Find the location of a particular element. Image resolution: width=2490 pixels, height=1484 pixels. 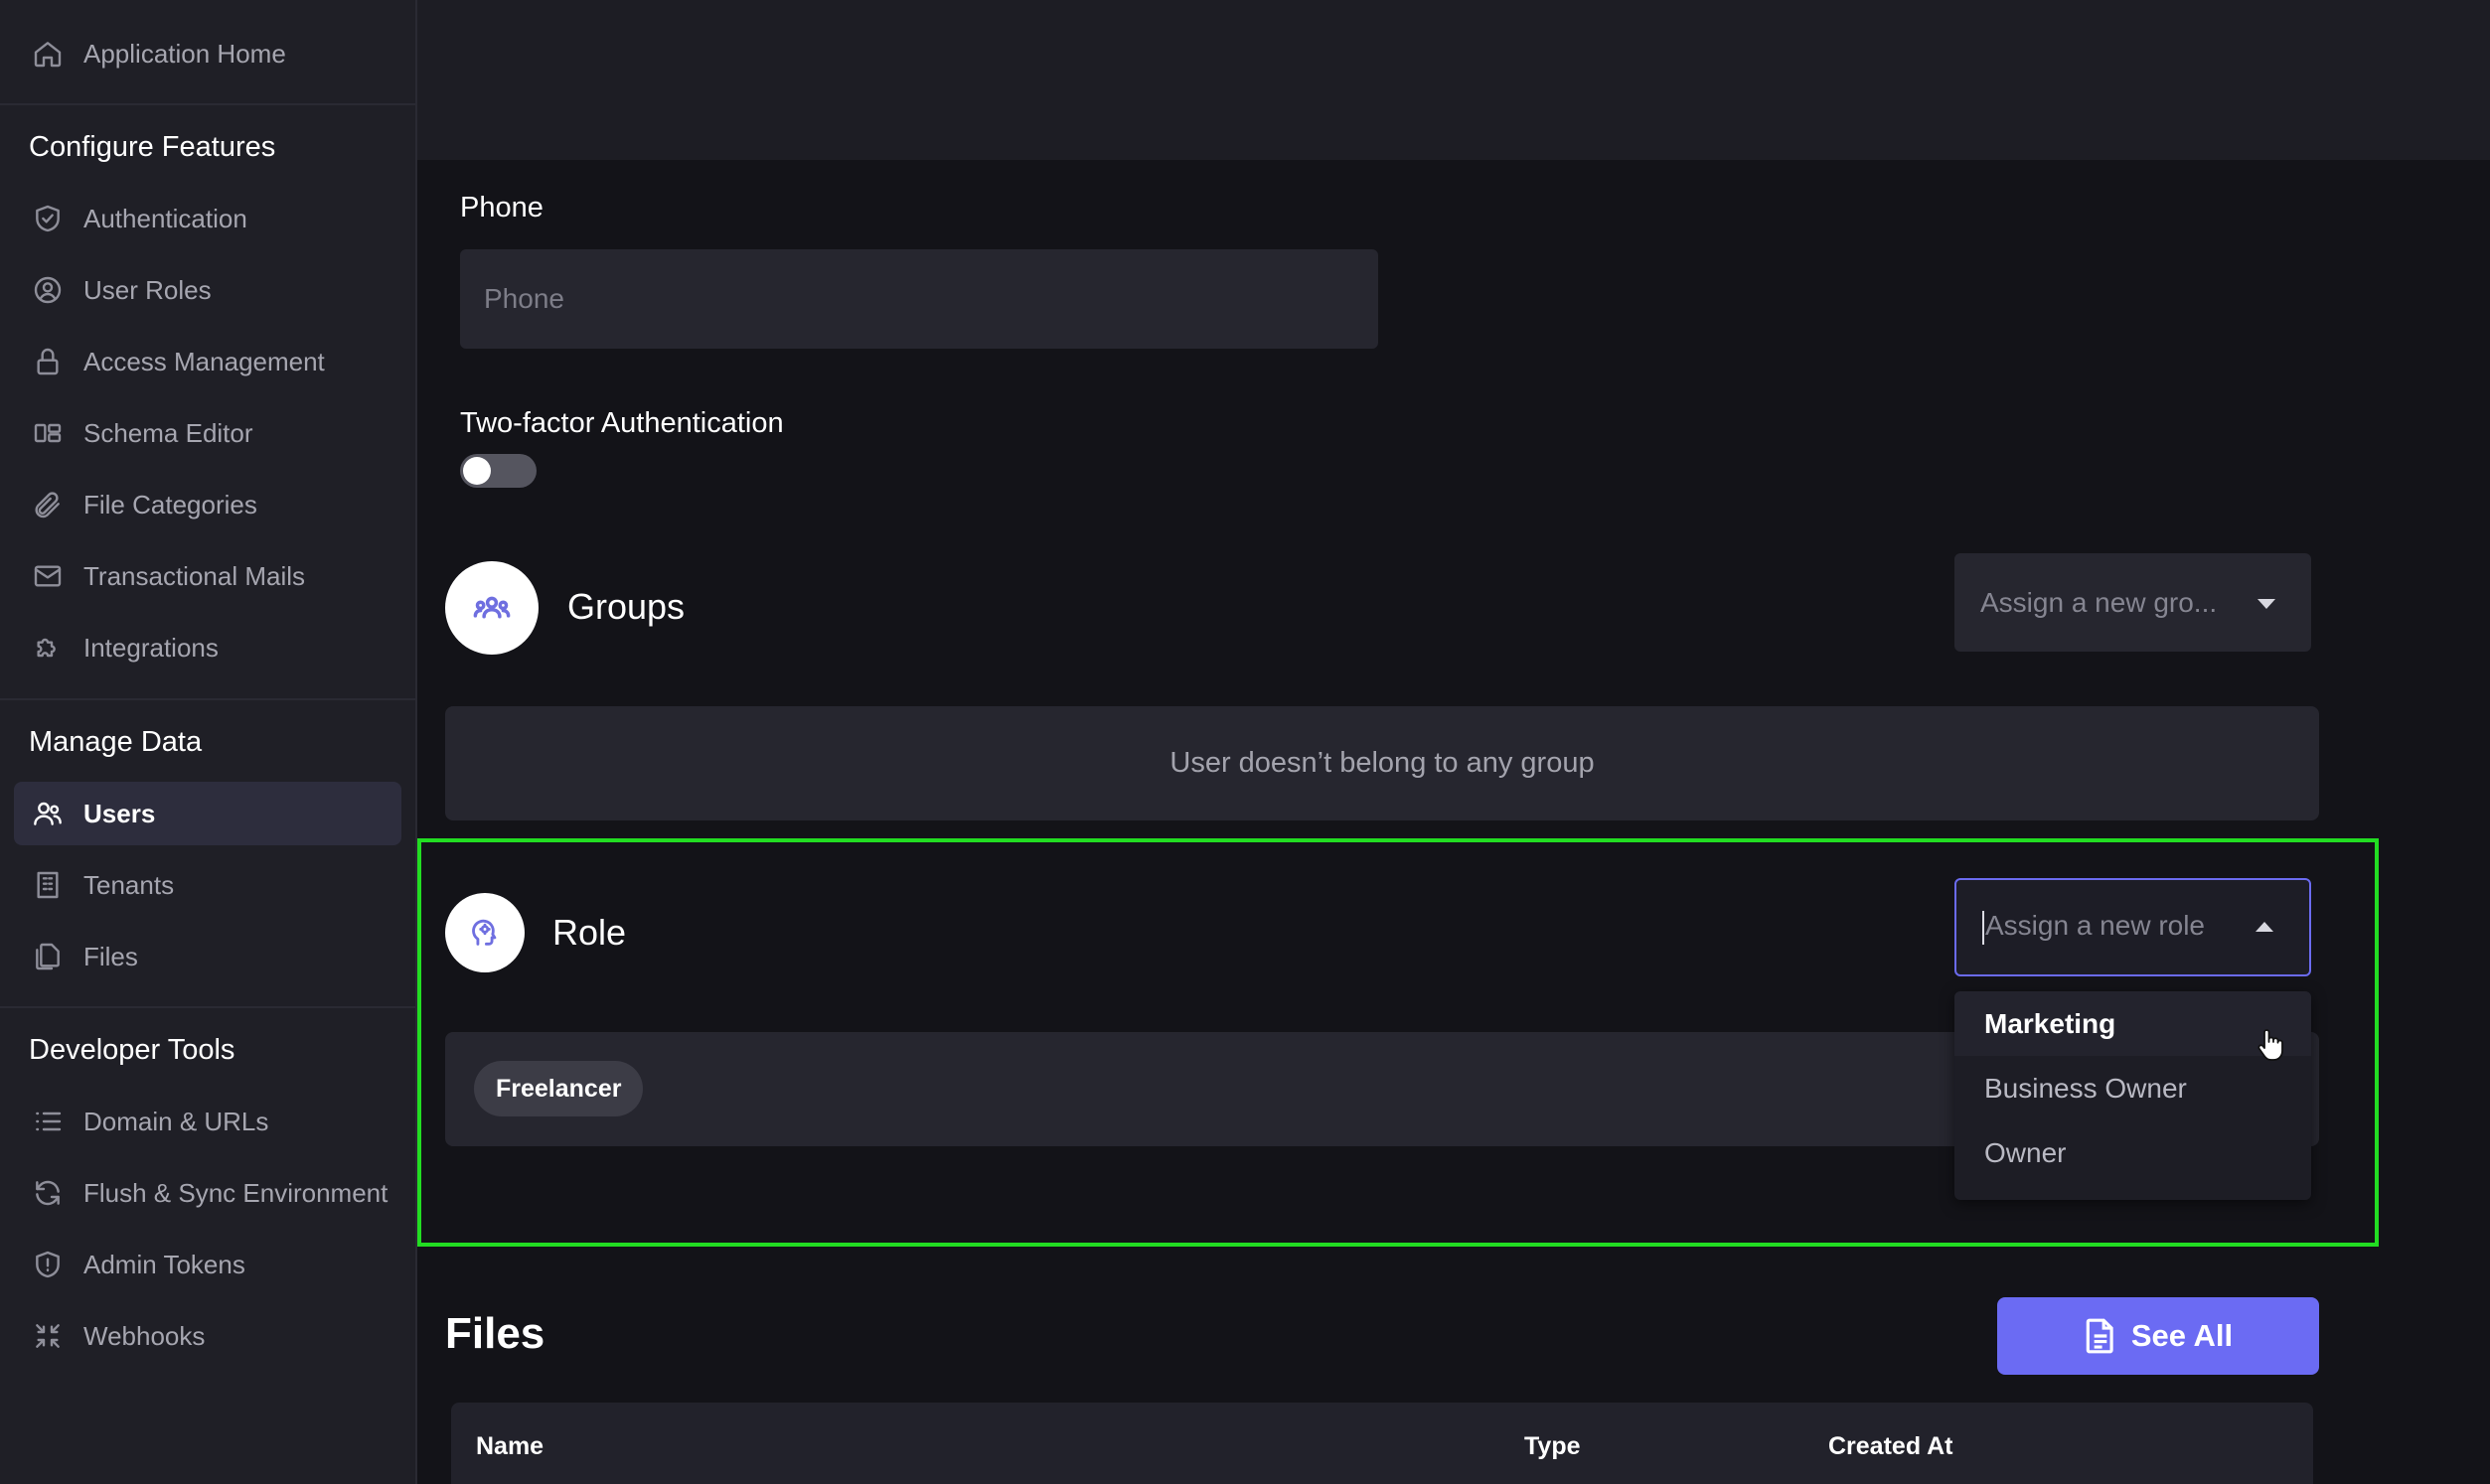

shield-alert-icon is located at coordinates (48, 1264).